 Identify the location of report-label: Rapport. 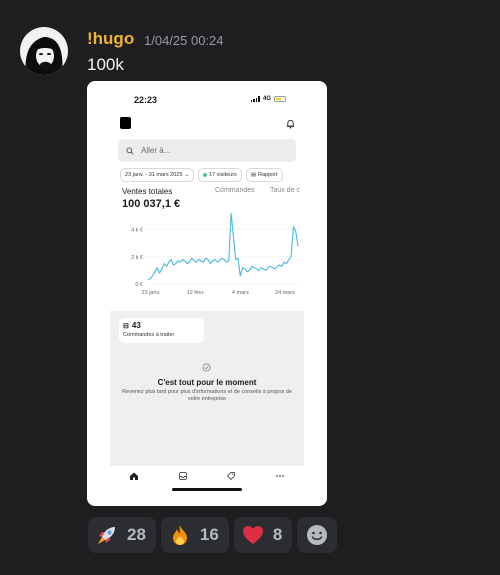
(268, 175).